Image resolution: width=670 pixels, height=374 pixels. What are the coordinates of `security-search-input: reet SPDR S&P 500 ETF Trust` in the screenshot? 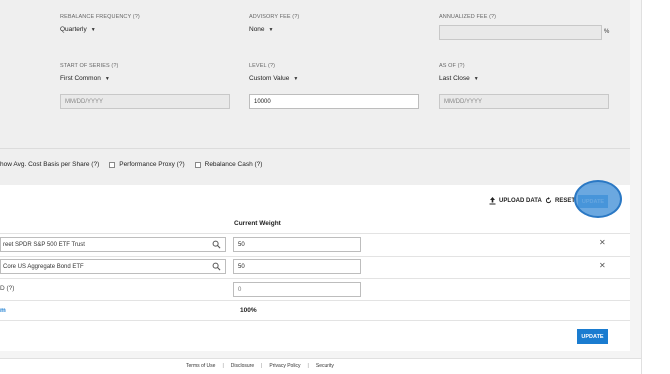 It's located at (113, 244).